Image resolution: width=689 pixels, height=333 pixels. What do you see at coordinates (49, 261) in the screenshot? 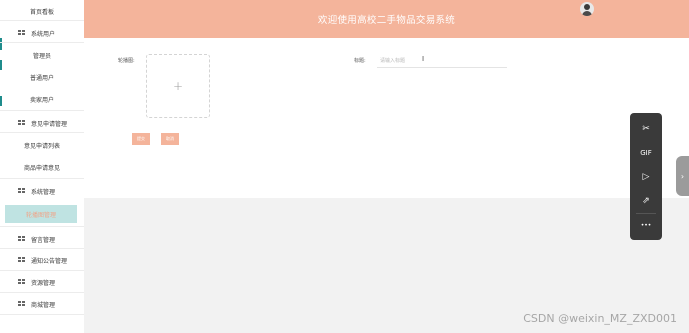
I see `sidebar-item-label: 通知公告管理` at bounding box center [49, 261].